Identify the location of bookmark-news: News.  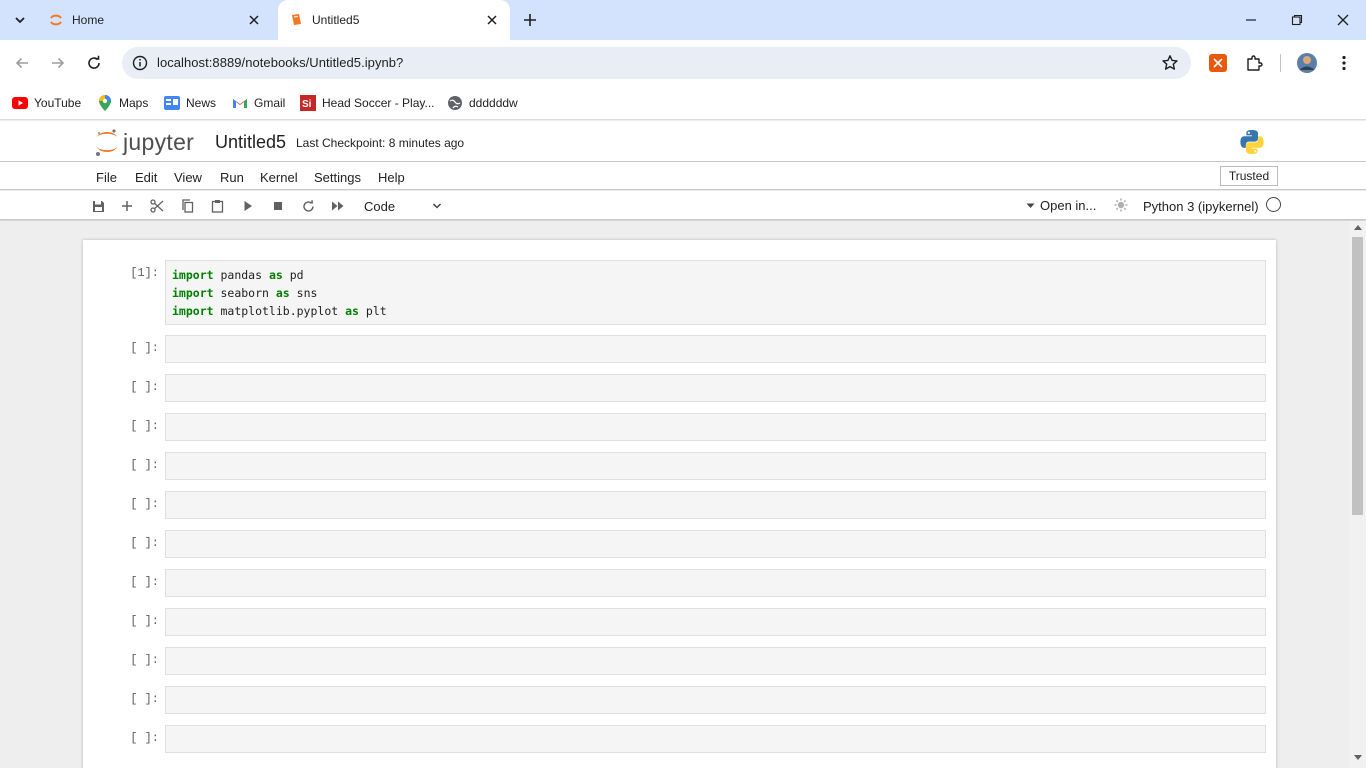
(190, 103).